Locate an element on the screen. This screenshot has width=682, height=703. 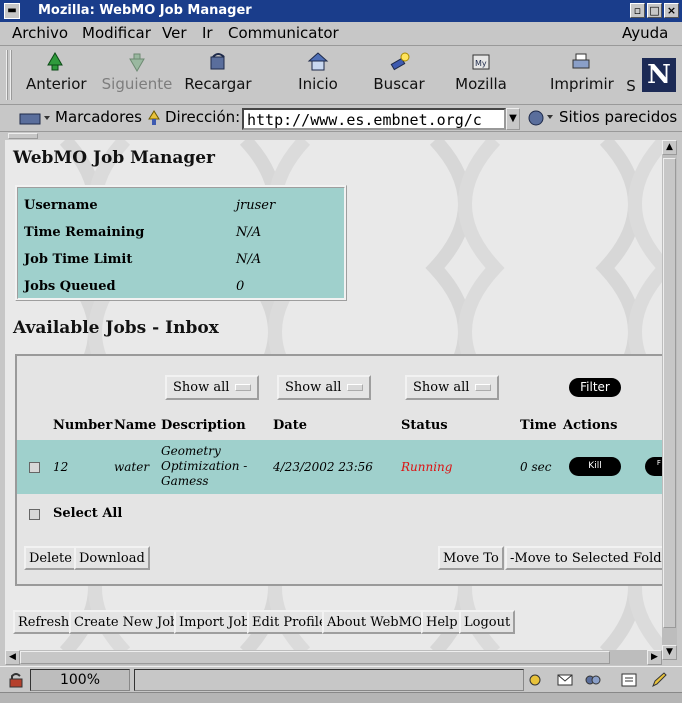
column-header-number: Number is located at coordinates (83, 425).